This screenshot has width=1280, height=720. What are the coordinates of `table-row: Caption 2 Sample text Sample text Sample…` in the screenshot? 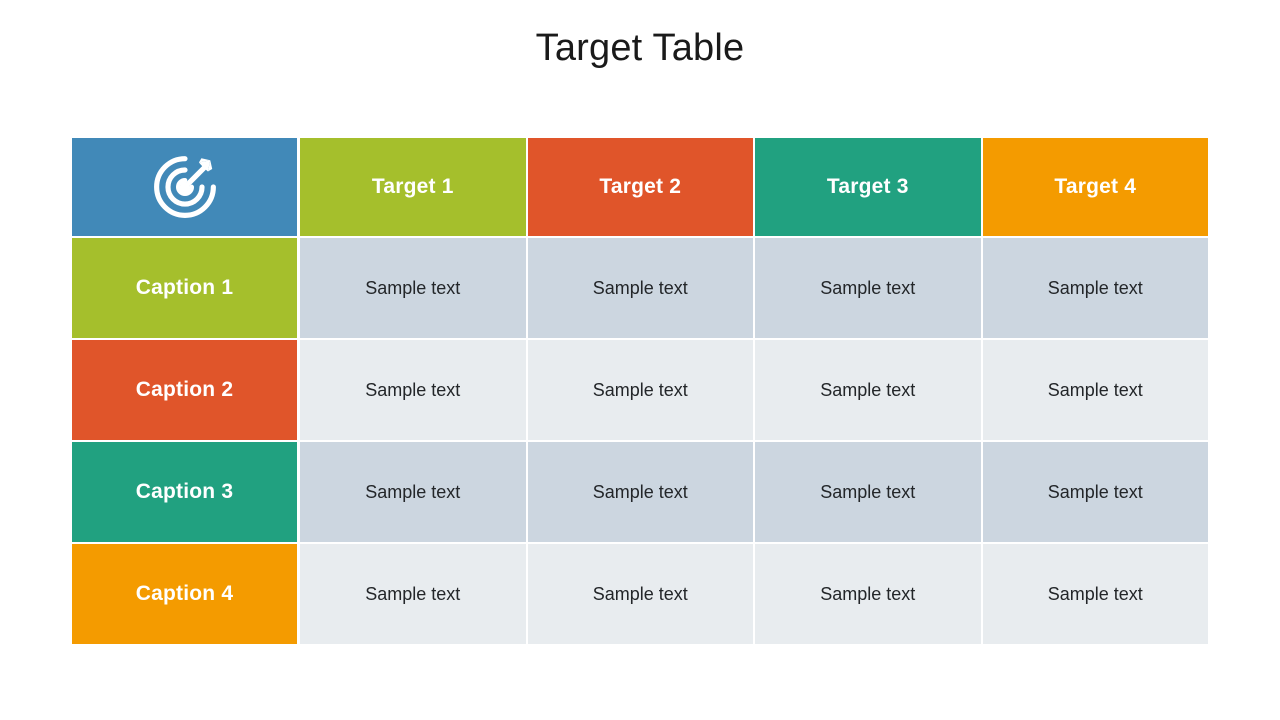 It's located at (640, 390).